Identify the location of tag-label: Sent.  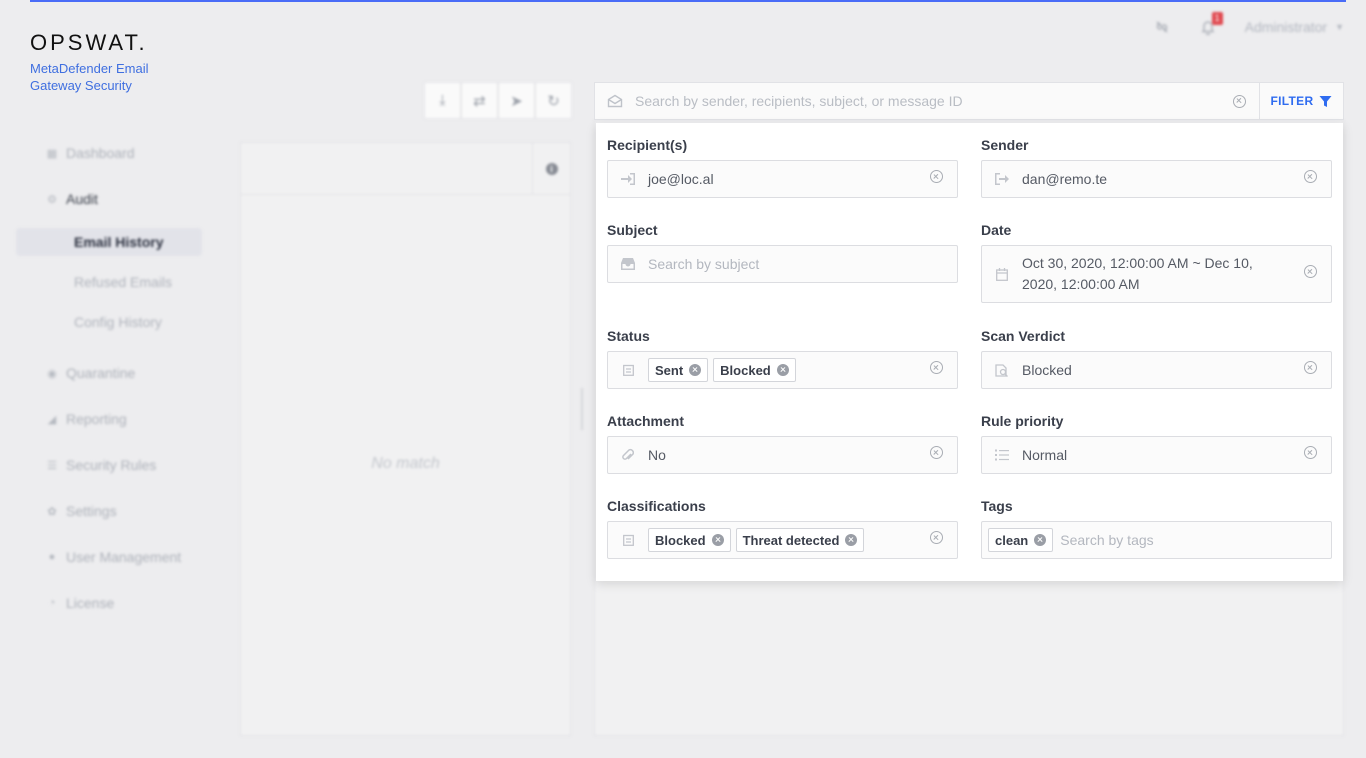
(669, 370).